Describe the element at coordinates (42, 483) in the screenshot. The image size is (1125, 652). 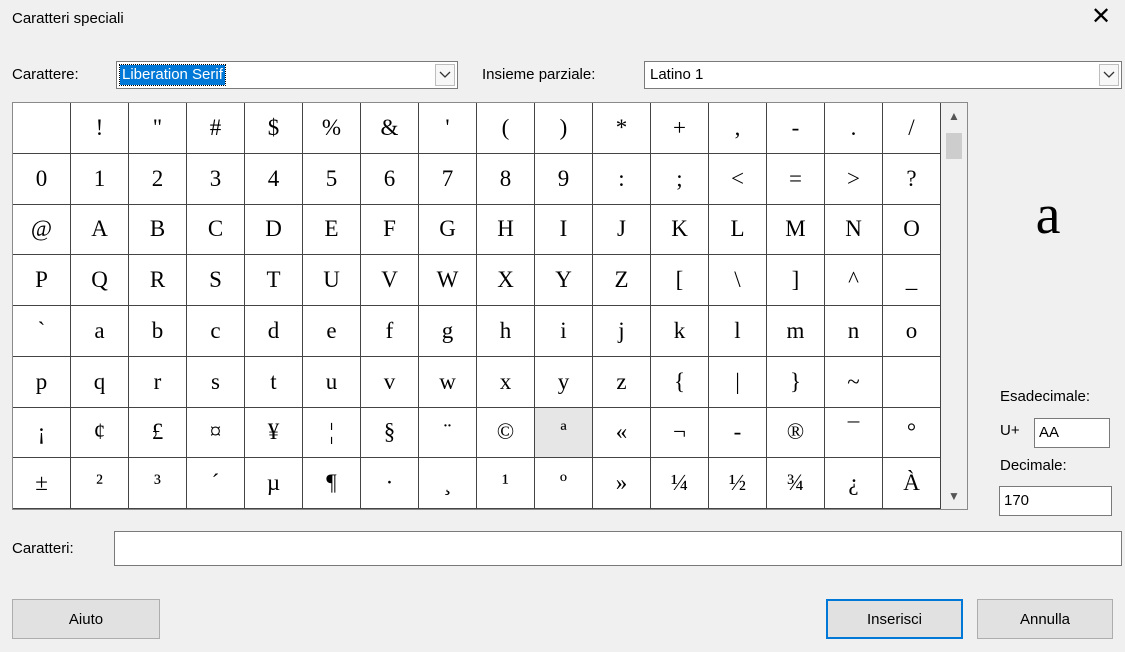
I see `char-cell: ±` at that location.